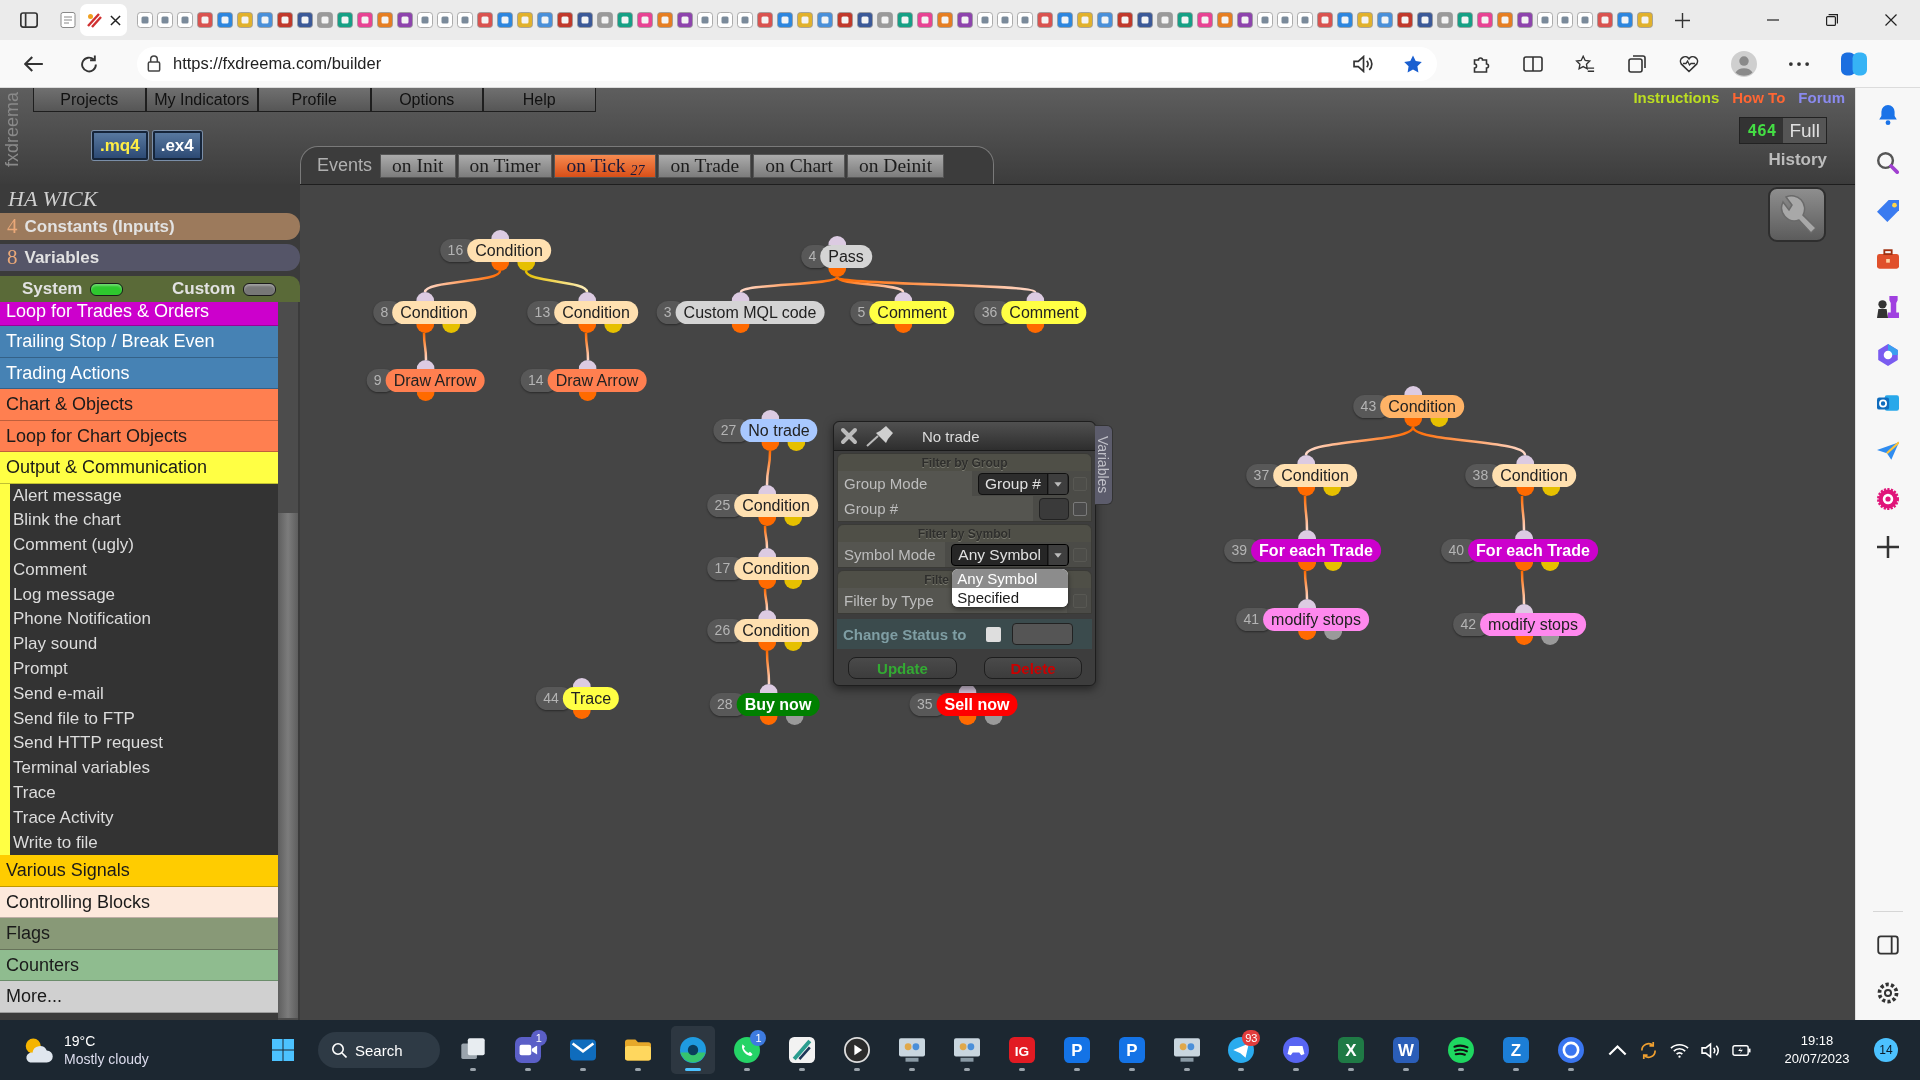  I want to click on category-item: Loop for Trades & Orders, so click(139, 314).